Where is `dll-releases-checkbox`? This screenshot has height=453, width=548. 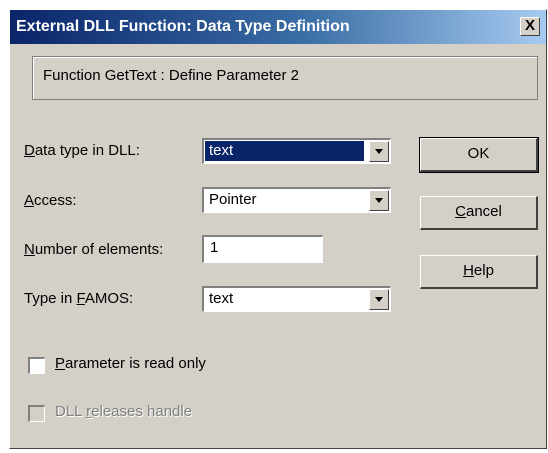 dll-releases-checkbox is located at coordinates (36, 413).